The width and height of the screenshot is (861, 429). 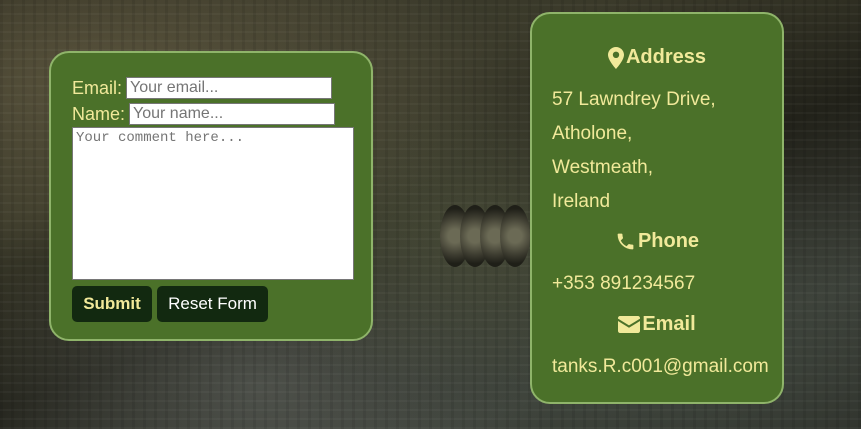 I want to click on address-heading-text: Address, so click(x=666, y=57).